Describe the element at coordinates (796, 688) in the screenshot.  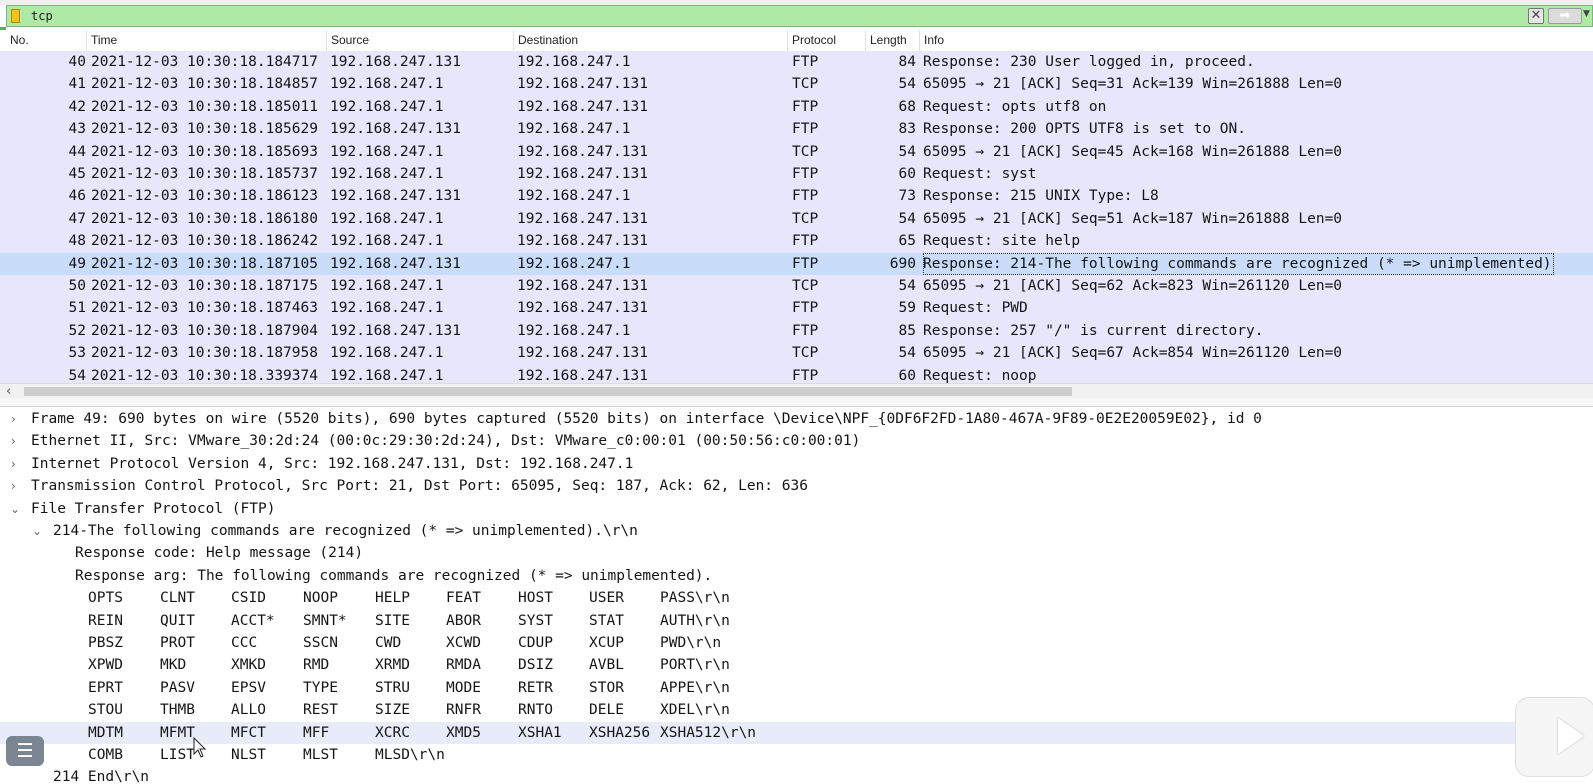
I see `tree-item-command-list: EPRT PASV EPSV TYPE STRU MODE RETR STOR APPE\r\n` at that location.